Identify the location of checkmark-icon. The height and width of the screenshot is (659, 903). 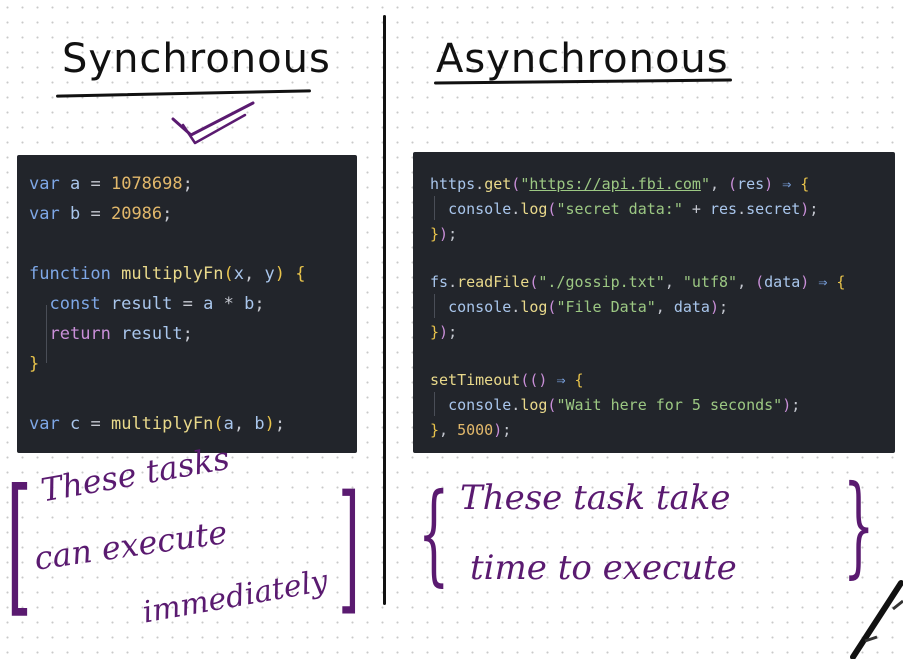
(213, 123).